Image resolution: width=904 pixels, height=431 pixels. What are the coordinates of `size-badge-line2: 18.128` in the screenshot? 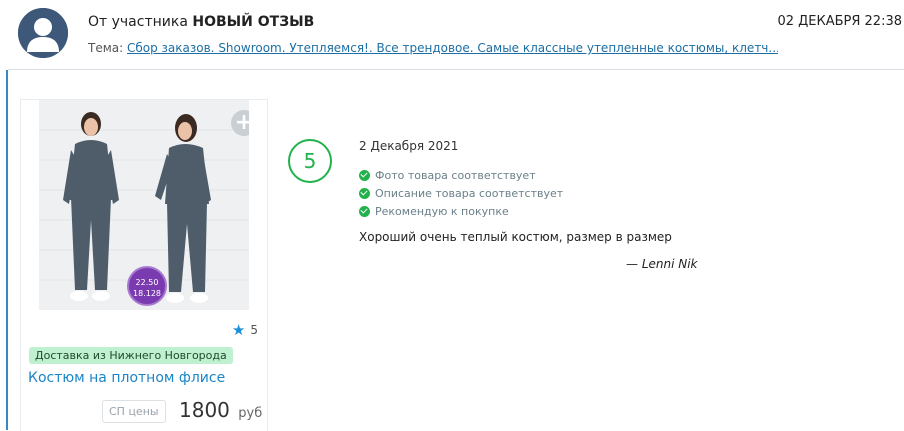 It's located at (147, 293).